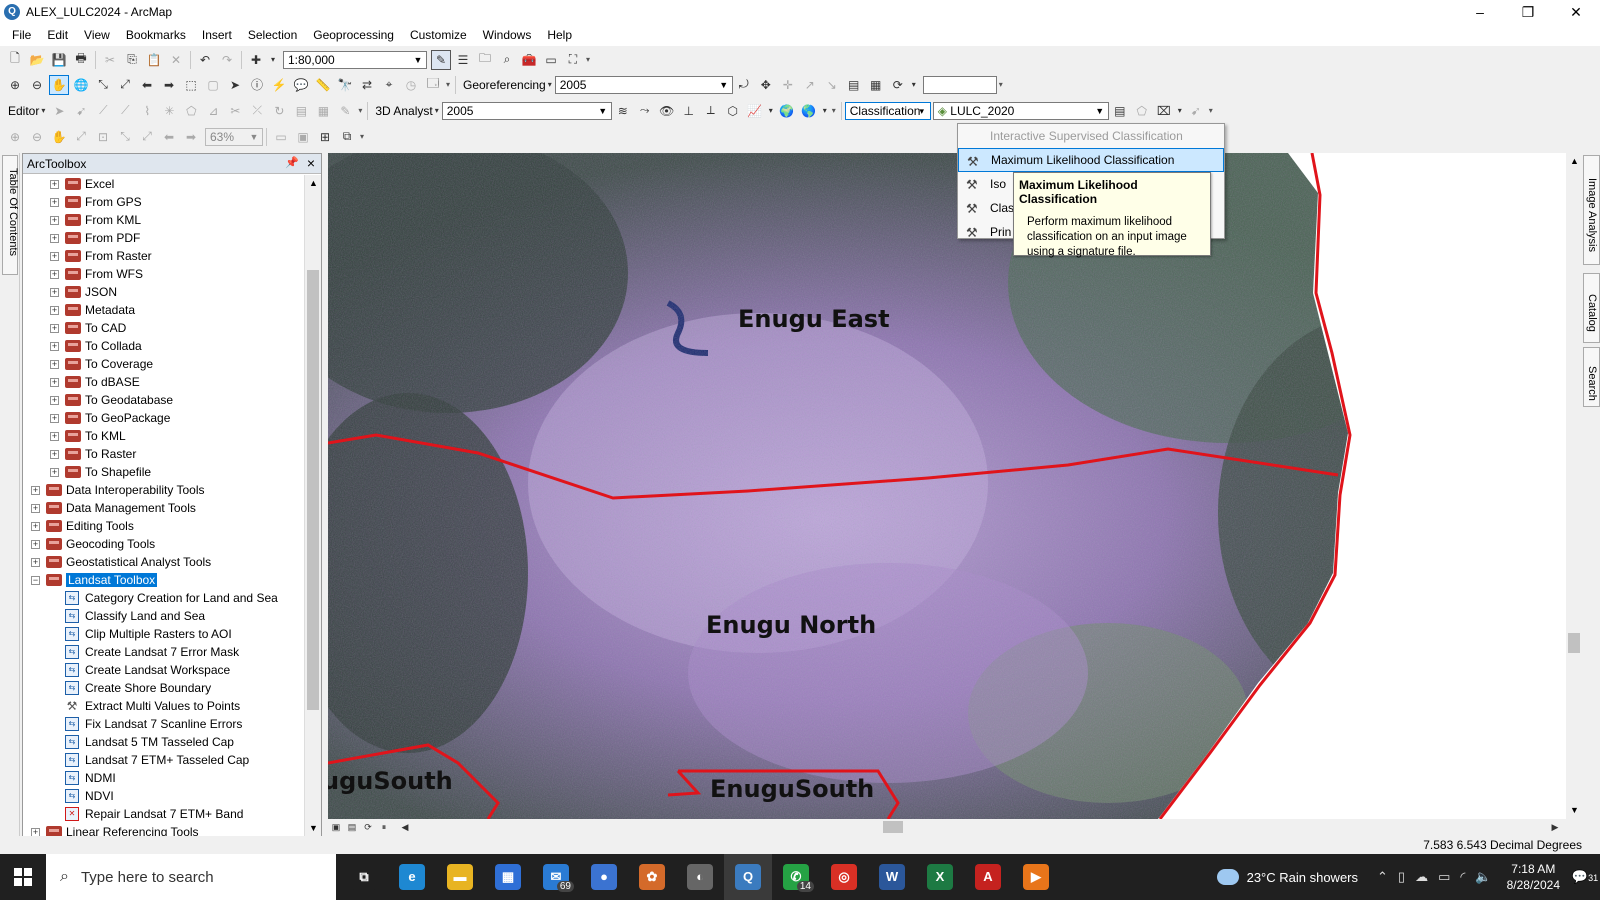 The width and height of the screenshot is (1600, 900). I want to click on table-of-contents-tab: Table Of Contents, so click(10, 215).